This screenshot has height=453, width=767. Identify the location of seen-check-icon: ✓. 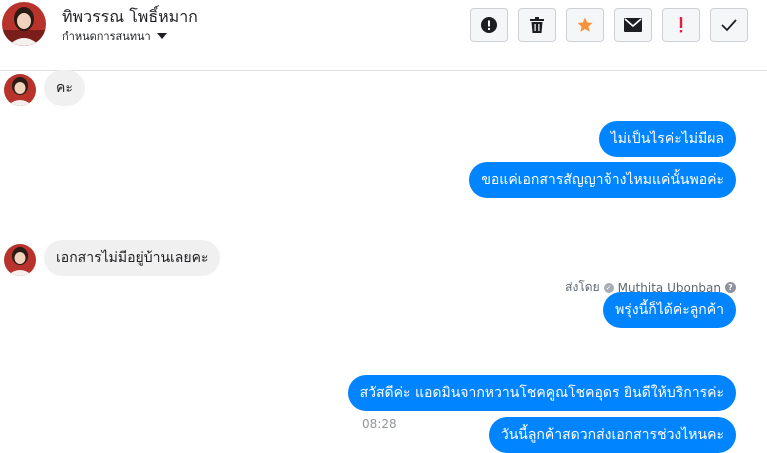
(608, 287).